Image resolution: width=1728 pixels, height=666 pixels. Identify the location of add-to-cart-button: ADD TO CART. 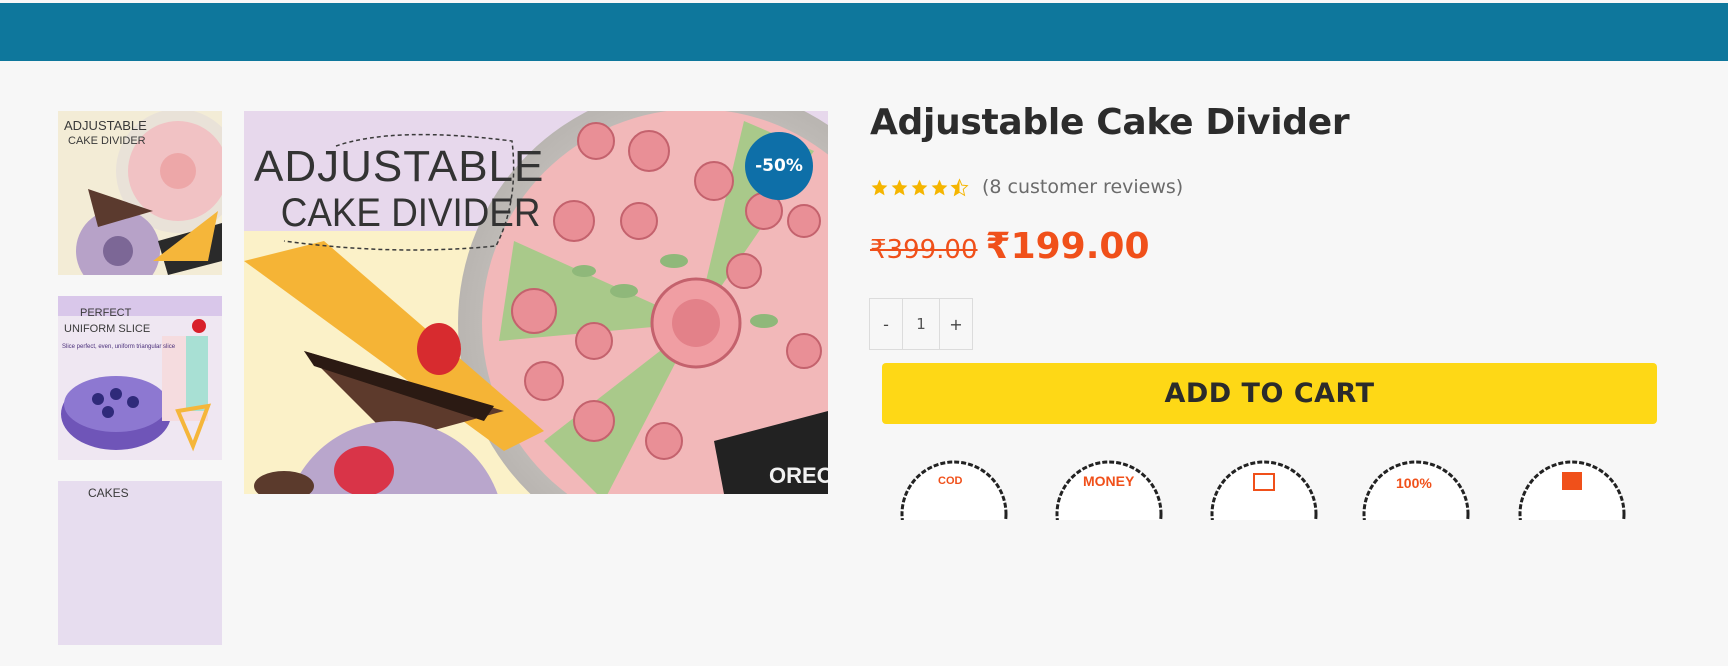
(1269, 393).